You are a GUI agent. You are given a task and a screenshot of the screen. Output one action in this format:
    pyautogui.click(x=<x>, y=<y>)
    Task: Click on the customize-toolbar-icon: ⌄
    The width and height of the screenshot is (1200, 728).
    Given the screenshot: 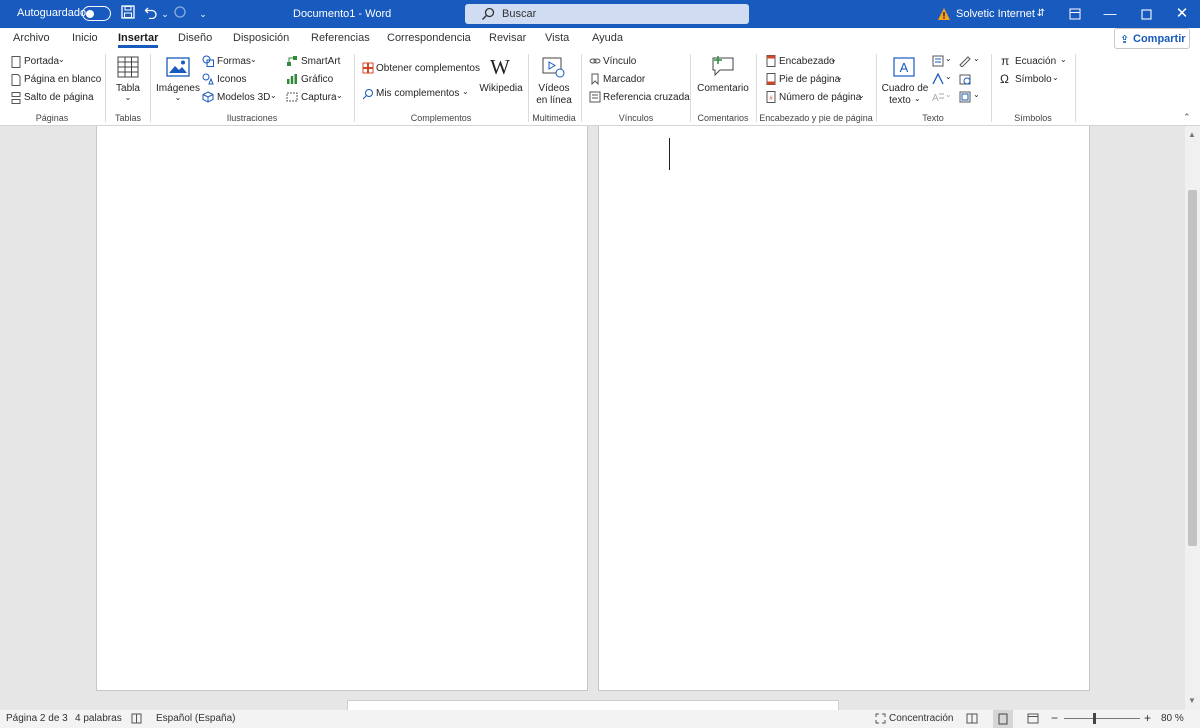 What is the action you would take?
    pyautogui.click(x=203, y=14)
    